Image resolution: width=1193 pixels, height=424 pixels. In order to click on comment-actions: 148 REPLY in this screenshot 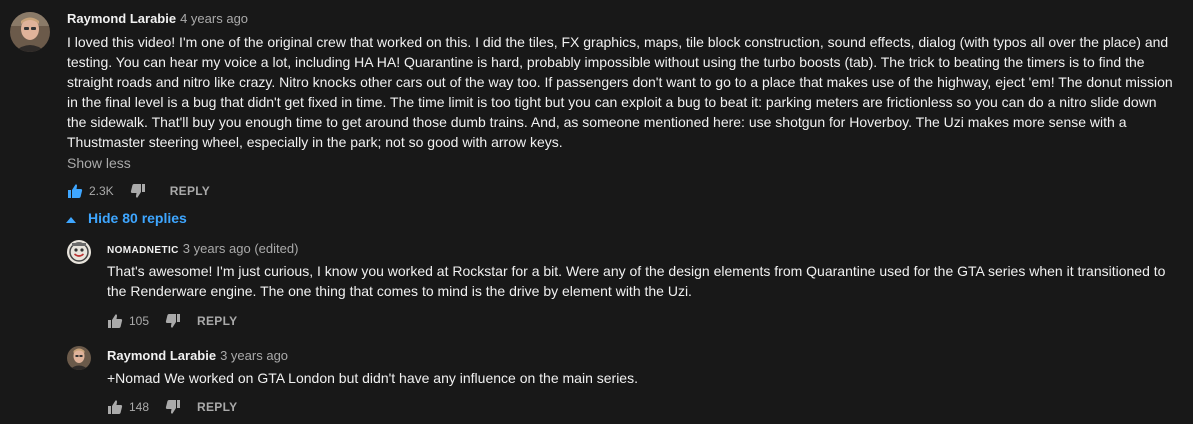, I will do `click(172, 407)`.